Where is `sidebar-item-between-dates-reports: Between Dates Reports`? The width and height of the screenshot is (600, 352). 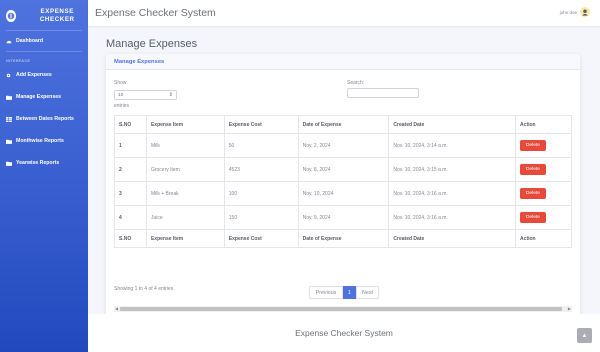 sidebar-item-between-dates-reports: Between Dates Reports is located at coordinates (44, 119).